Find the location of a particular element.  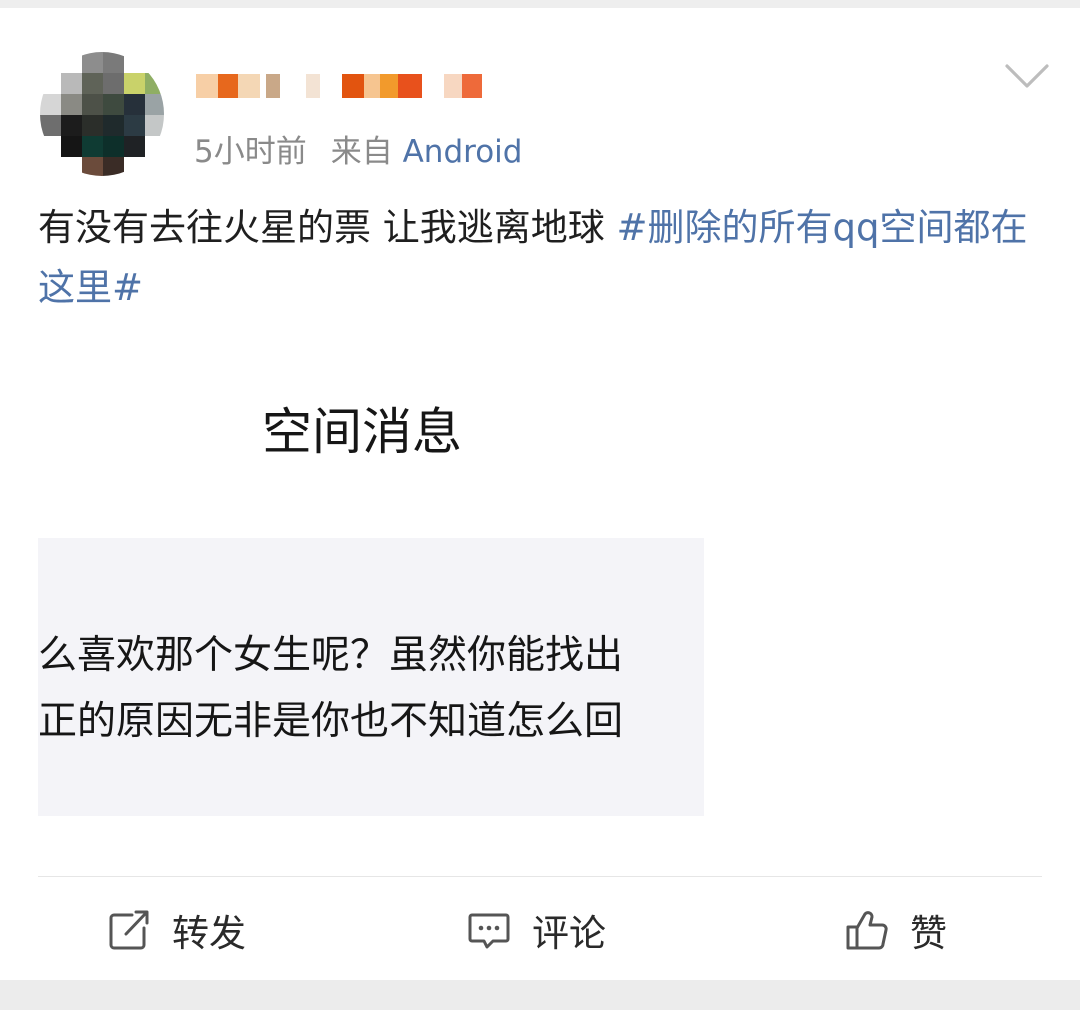

post-time: 5小时前 is located at coordinates (250, 152).